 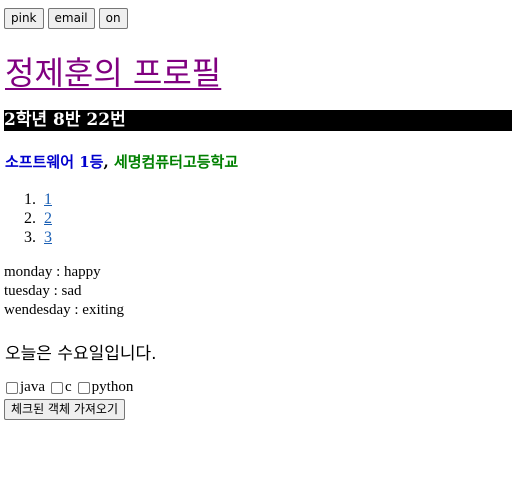 I want to click on python-label: python, so click(x=112, y=387).